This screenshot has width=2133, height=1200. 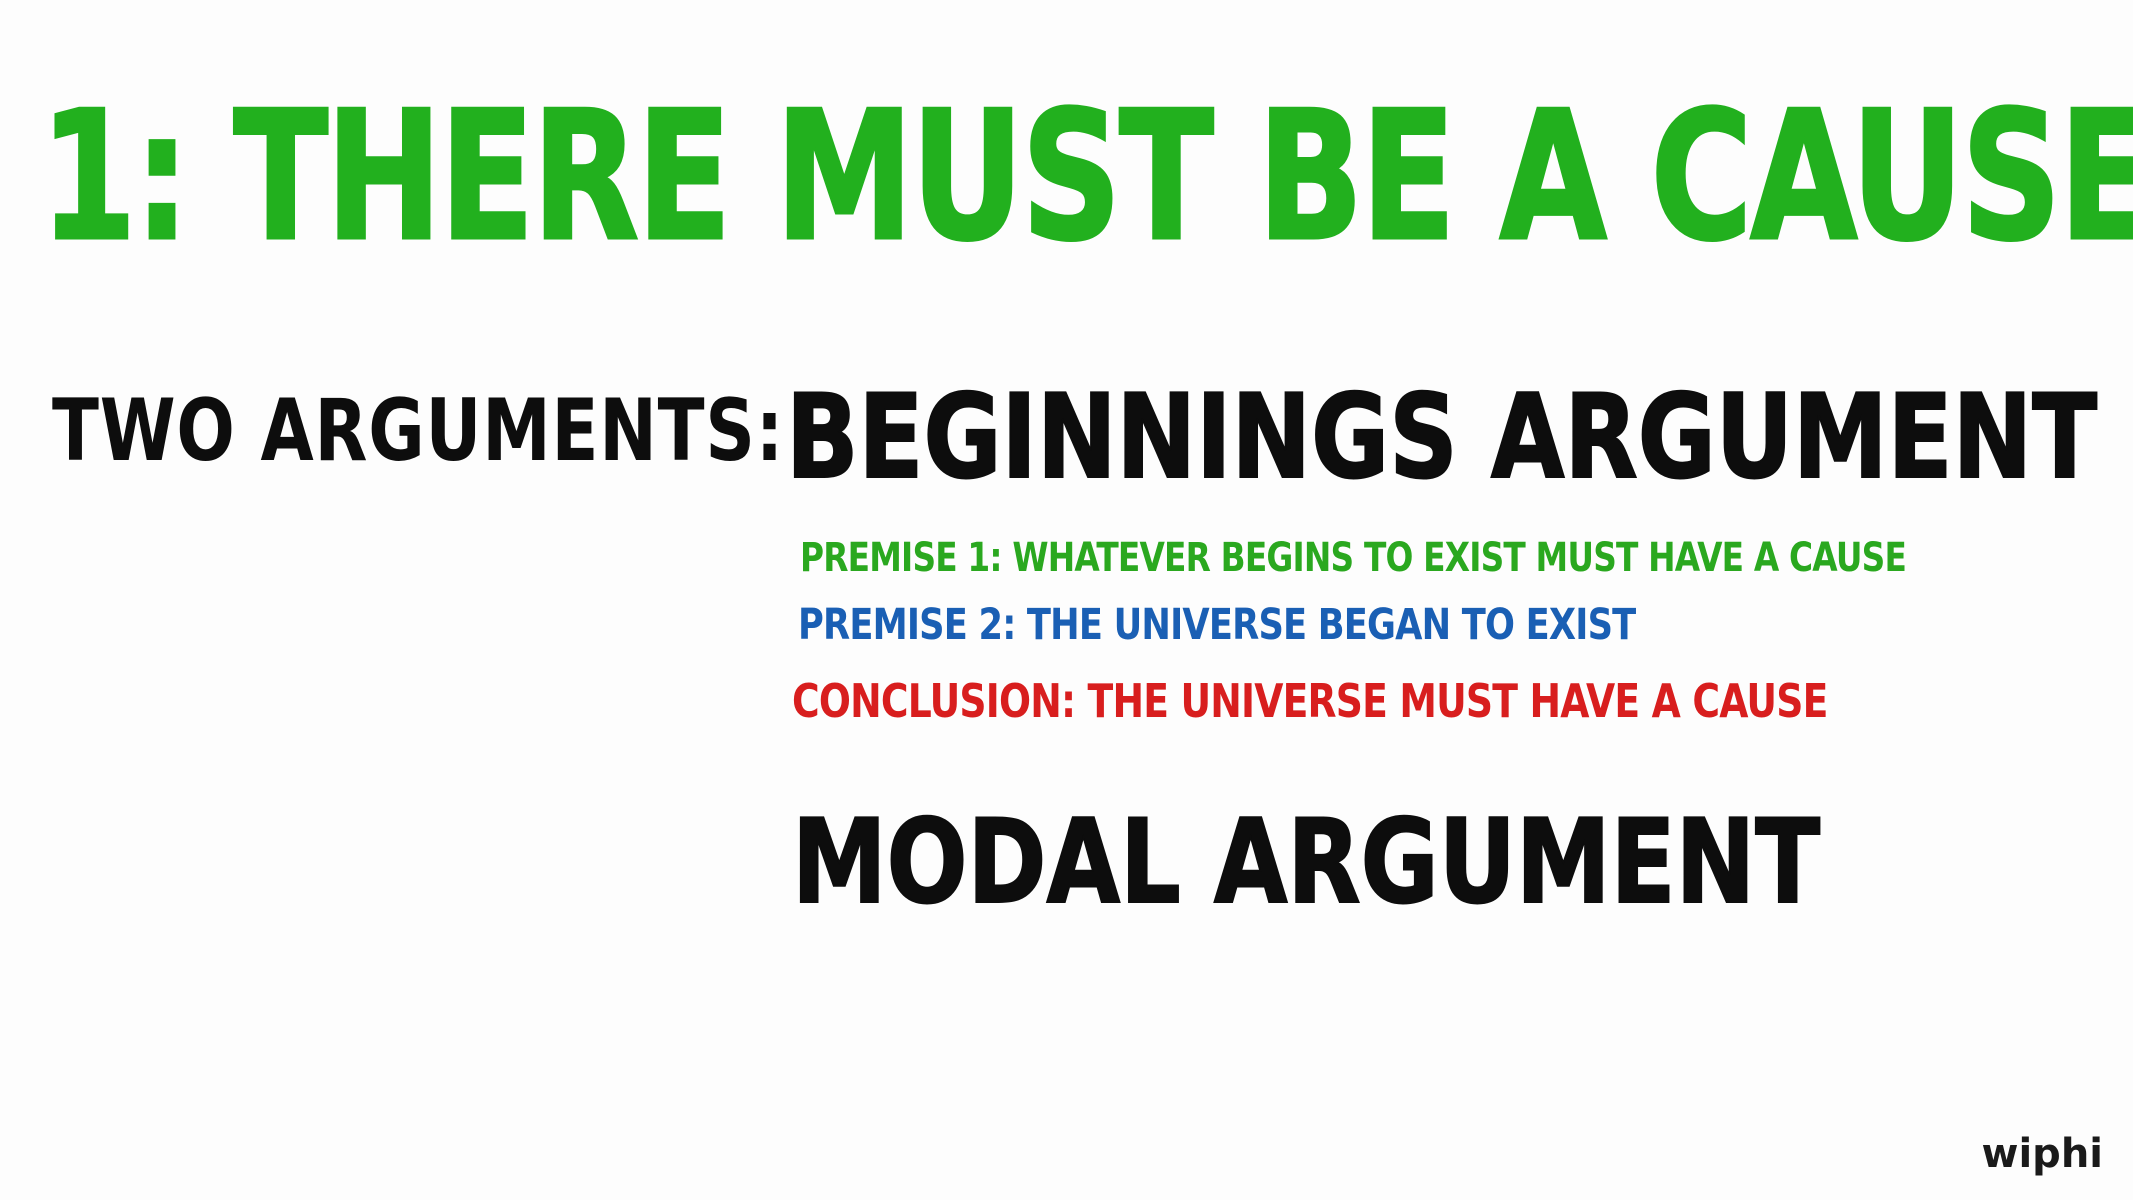 What do you see at coordinates (1441, 437) in the screenshot?
I see `beginnings-argument-heading: BEGINNINGS ARGUMENT` at bounding box center [1441, 437].